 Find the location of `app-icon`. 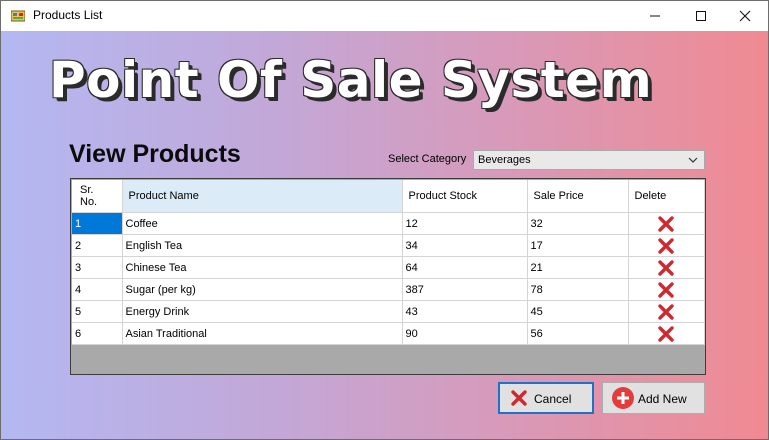

app-icon is located at coordinates (18, 16).